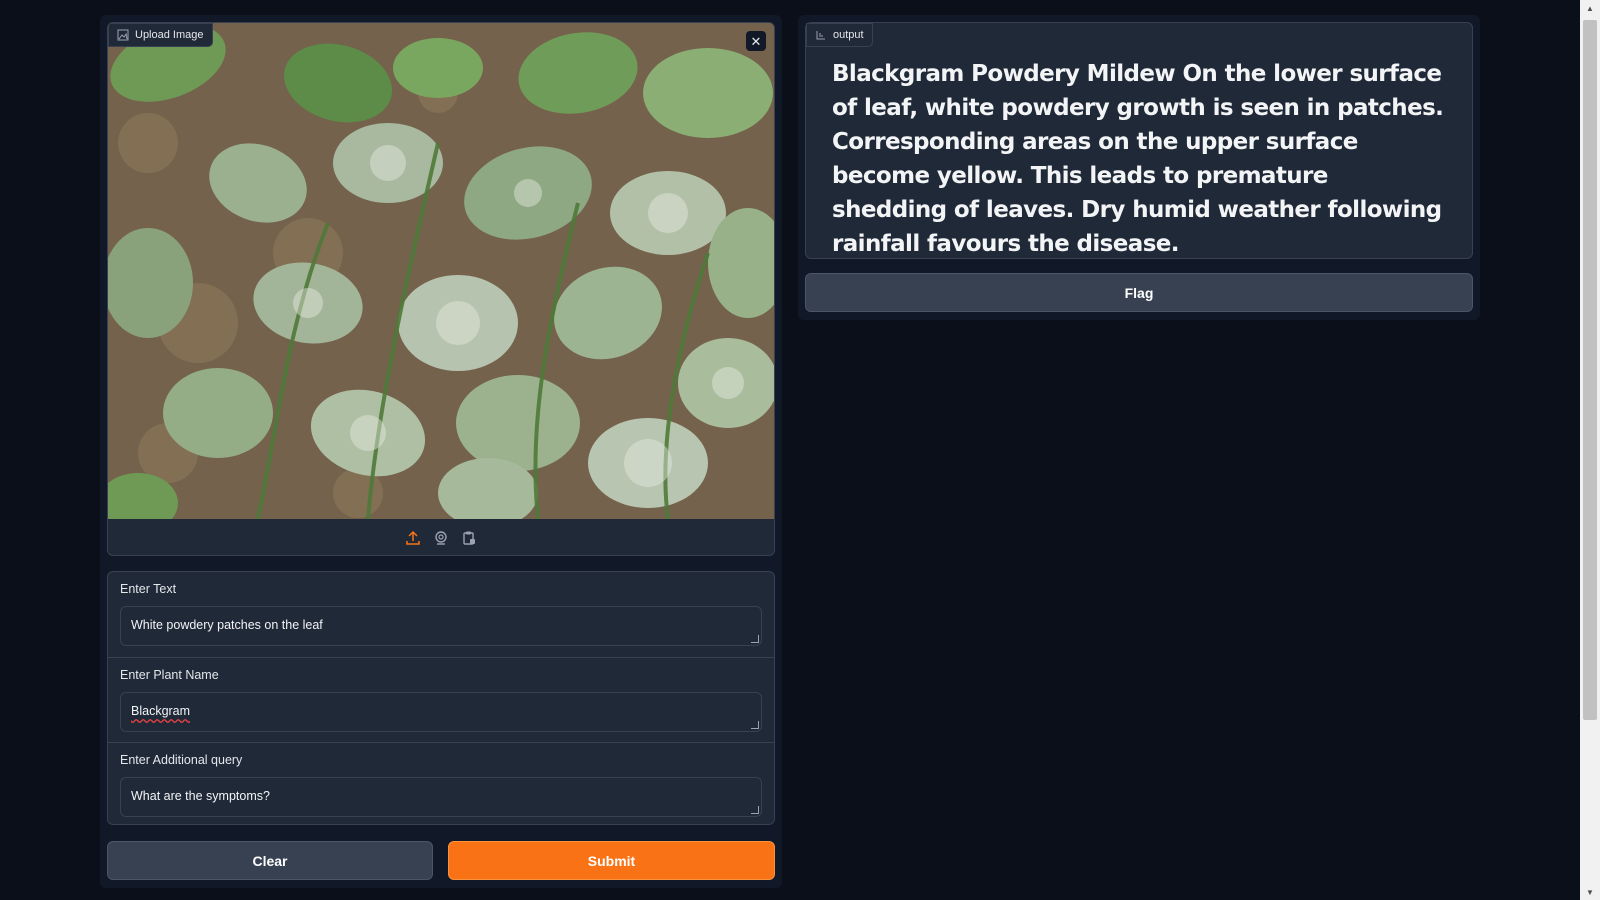 Image resolution: width=1600 pixels, height=900 pixels. What do you see at coordinates (611, 860) in the screenshot?
I see `submit-button: Submit` at bounding box center [611, 860].